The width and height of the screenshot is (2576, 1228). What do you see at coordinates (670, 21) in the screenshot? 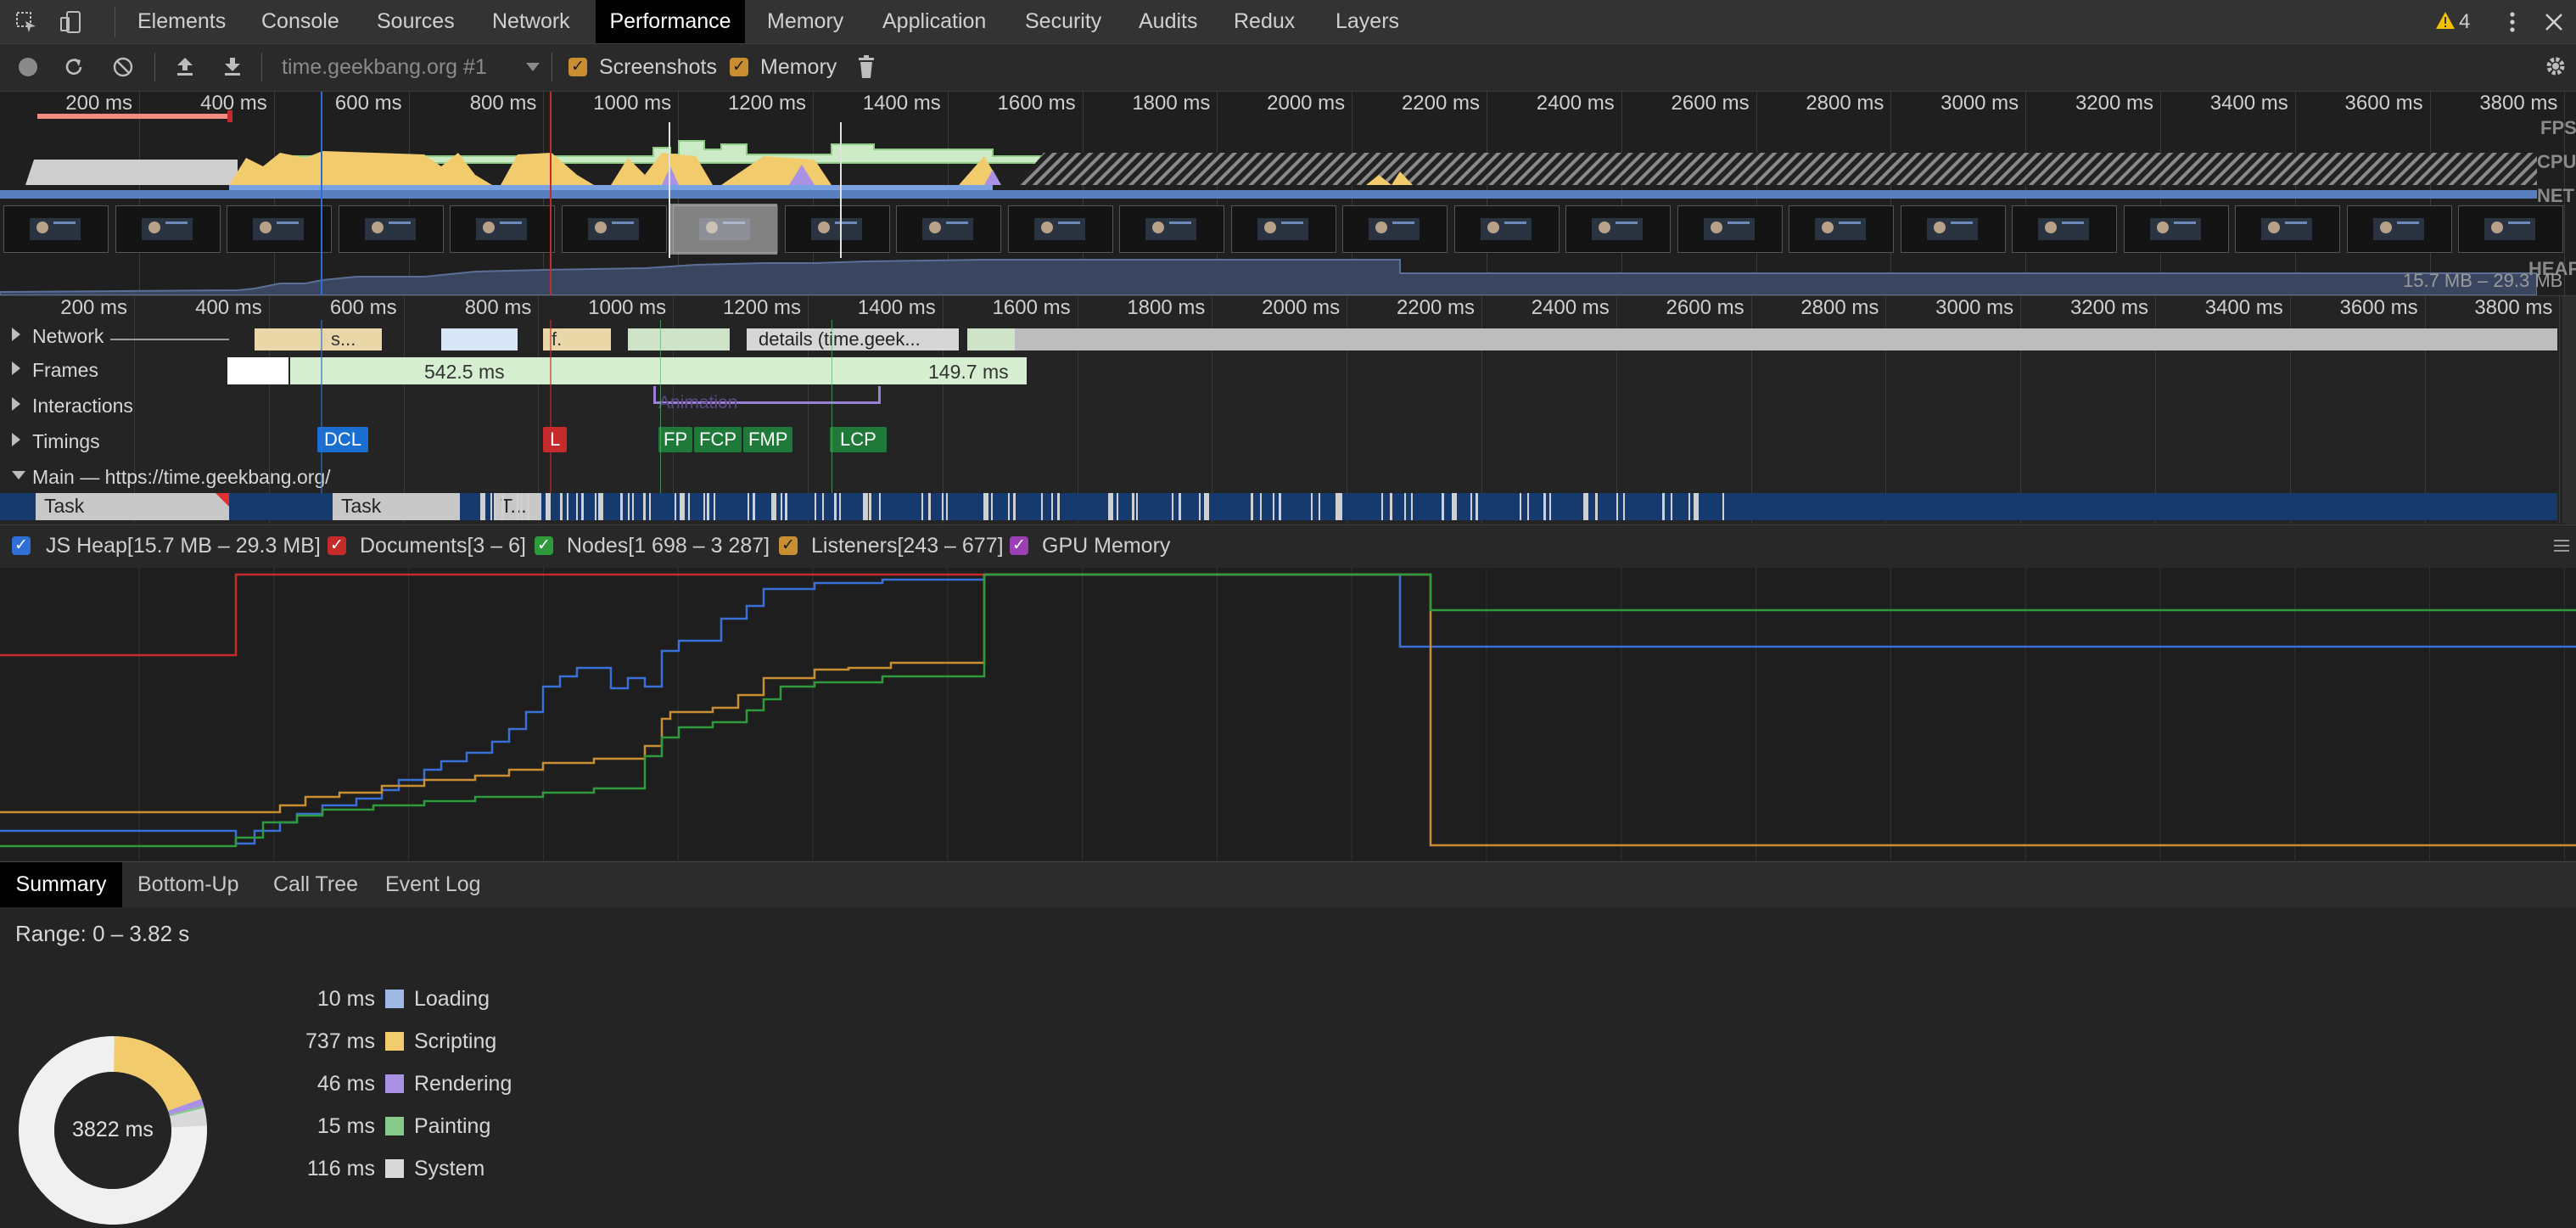
I see `tab-performance: Performance` at bounding box center [670, 21].